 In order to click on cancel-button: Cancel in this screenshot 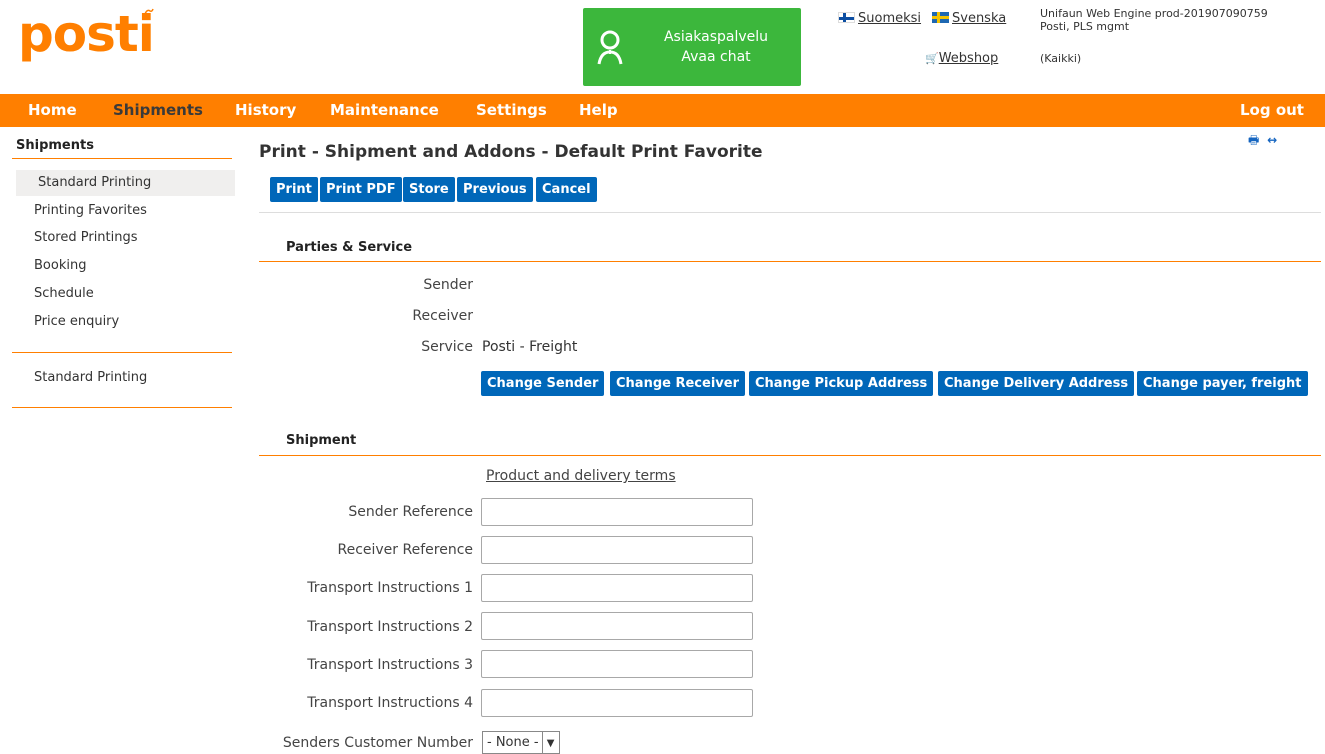, I will do `click(566, 189)`.